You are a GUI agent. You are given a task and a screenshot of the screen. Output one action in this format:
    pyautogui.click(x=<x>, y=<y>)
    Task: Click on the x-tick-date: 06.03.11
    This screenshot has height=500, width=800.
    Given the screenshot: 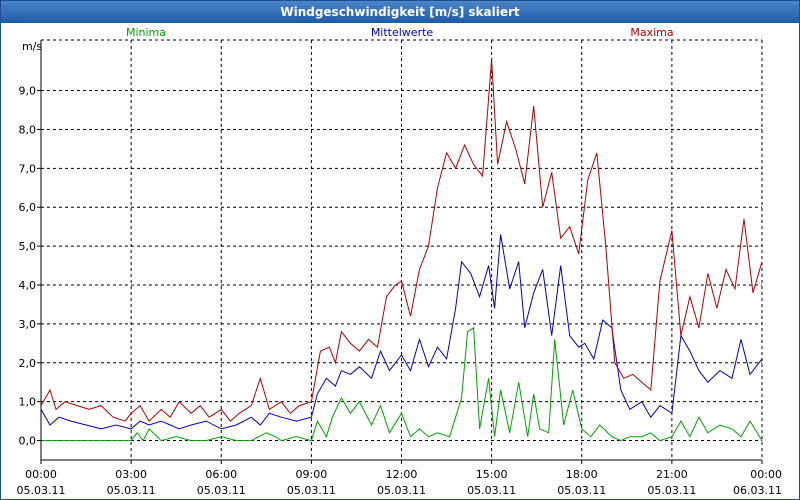 What is the action you would take?
    pyautogui.click(x=757, y=490)
    